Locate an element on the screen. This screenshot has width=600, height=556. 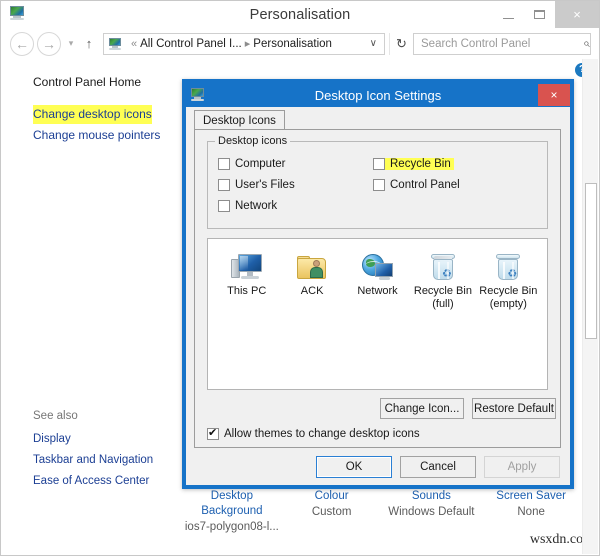
recycle-bin-empty-icon: ♻ is located at coordinates (508, 265).